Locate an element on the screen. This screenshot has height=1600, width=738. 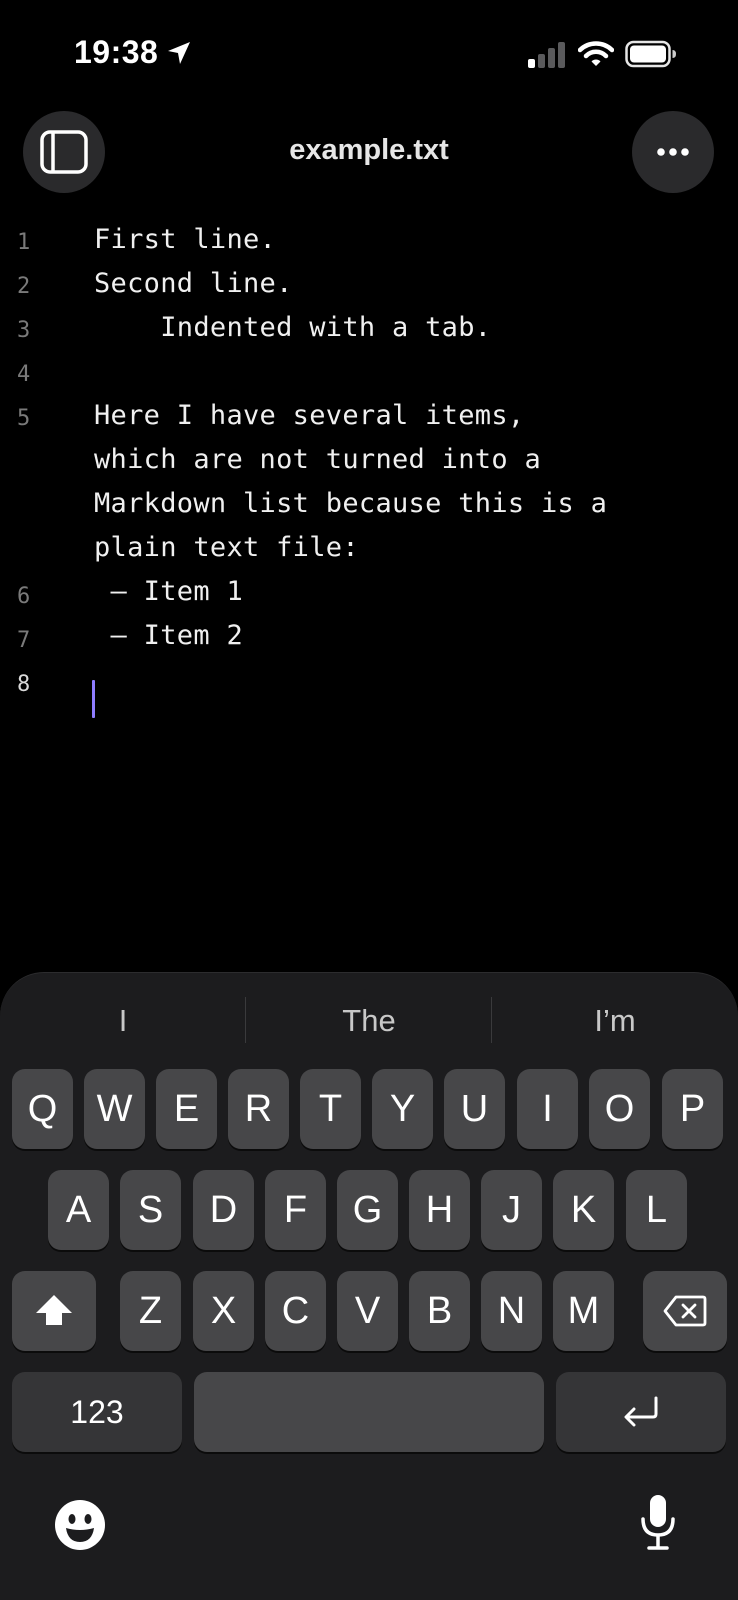
delete-key is located at coordinates (685, 1311).